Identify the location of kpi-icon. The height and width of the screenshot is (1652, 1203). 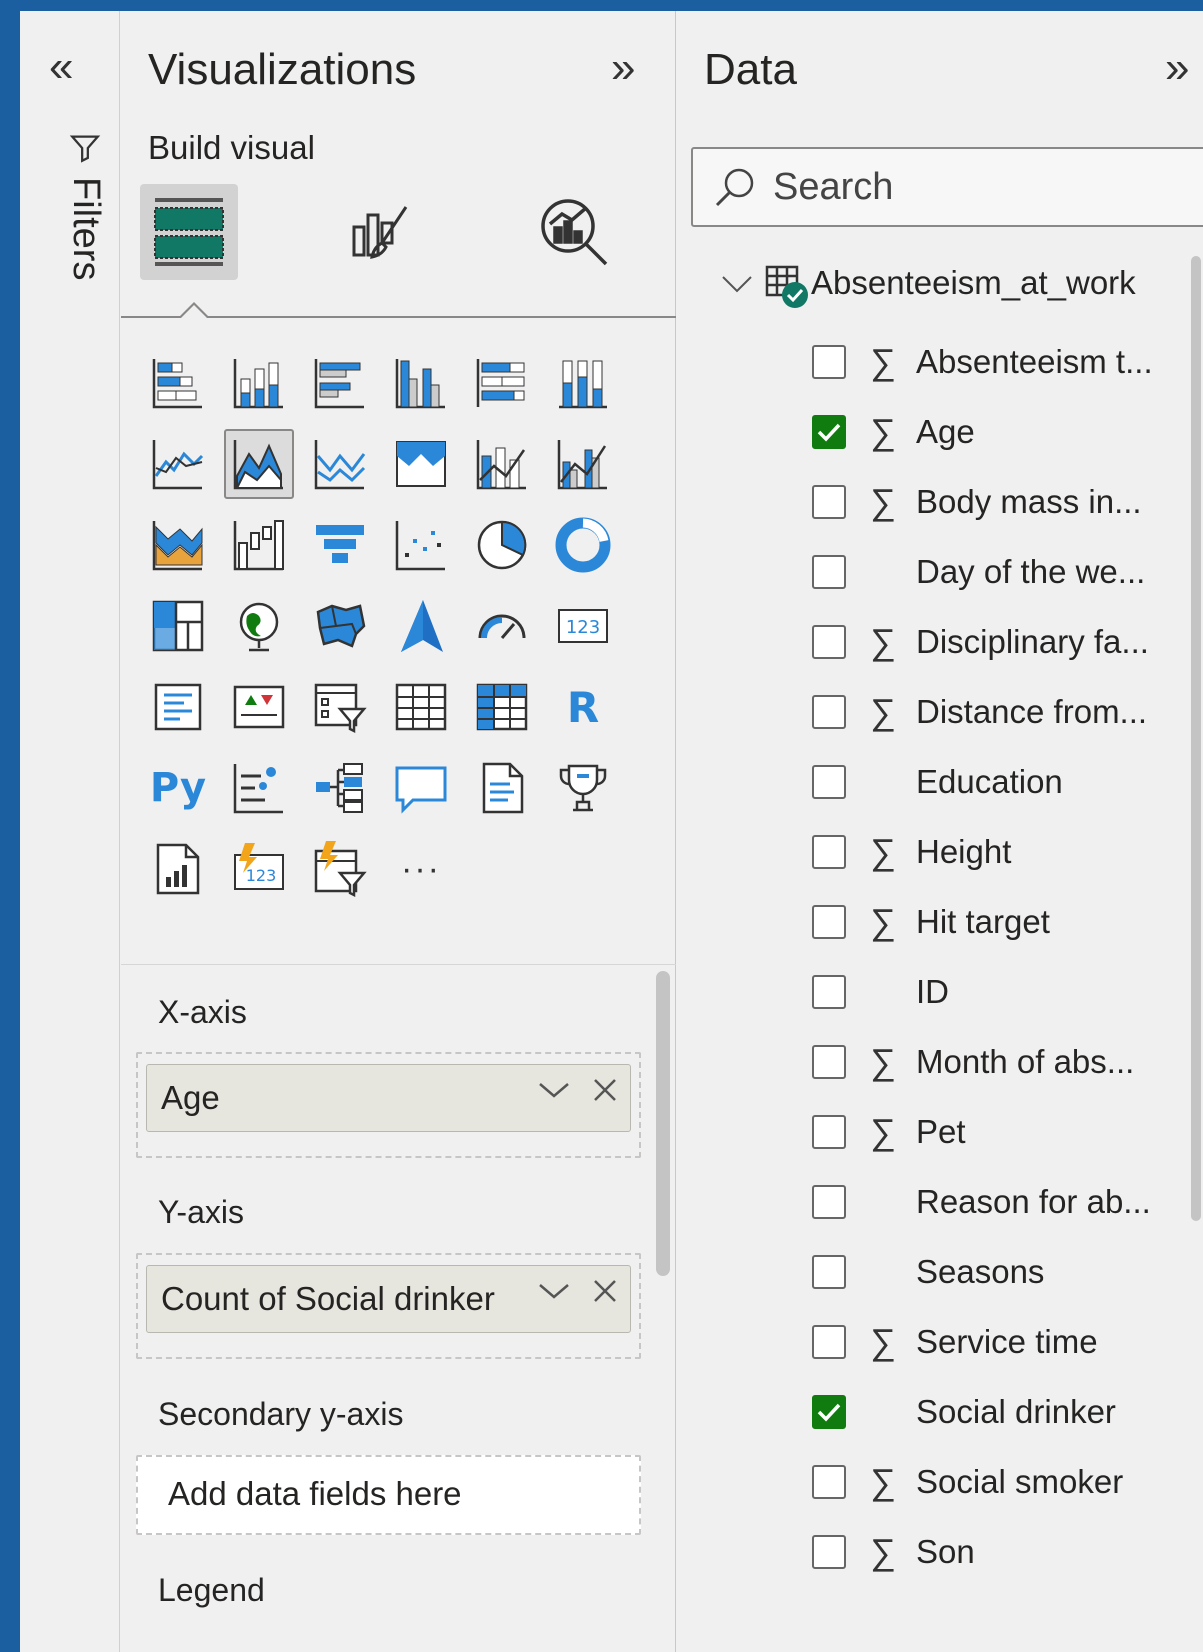
(259, 707).